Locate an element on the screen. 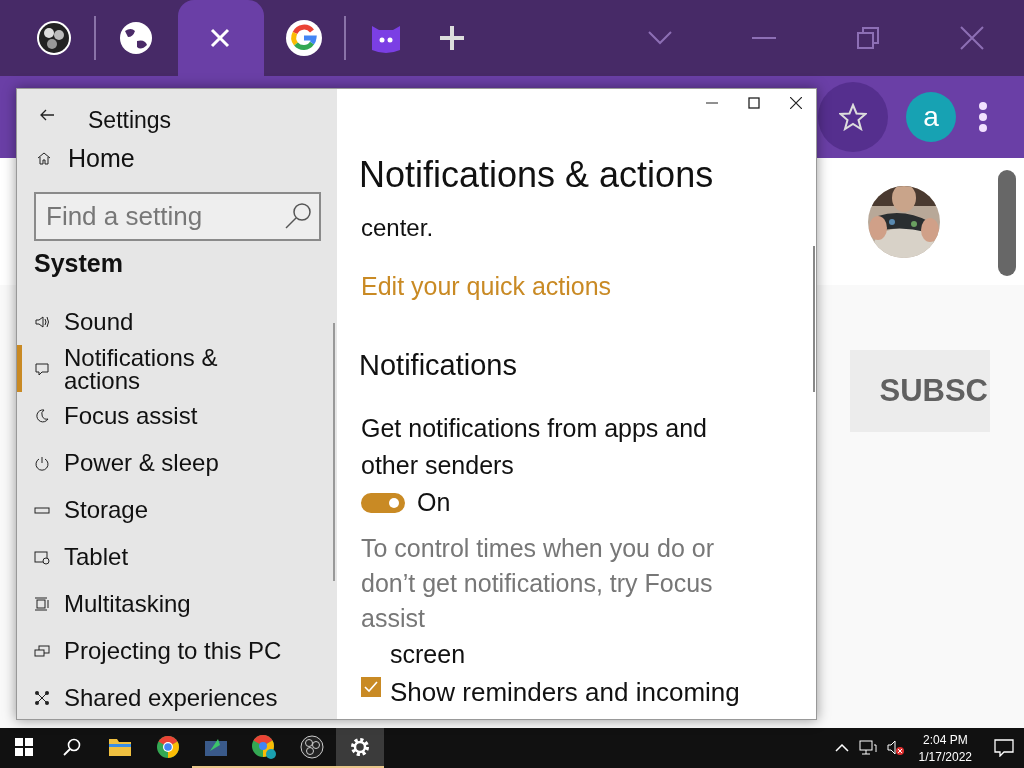 Image resolution: width=1024 pixels, height=768 pixels. muted-speaker-icon is located at coordinates (895, 748).